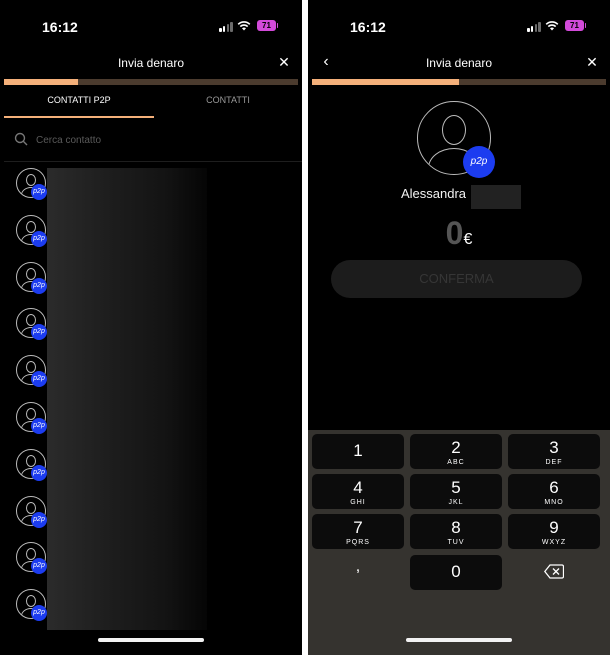  I want to click on key-digit: 7, so click(358, 527).